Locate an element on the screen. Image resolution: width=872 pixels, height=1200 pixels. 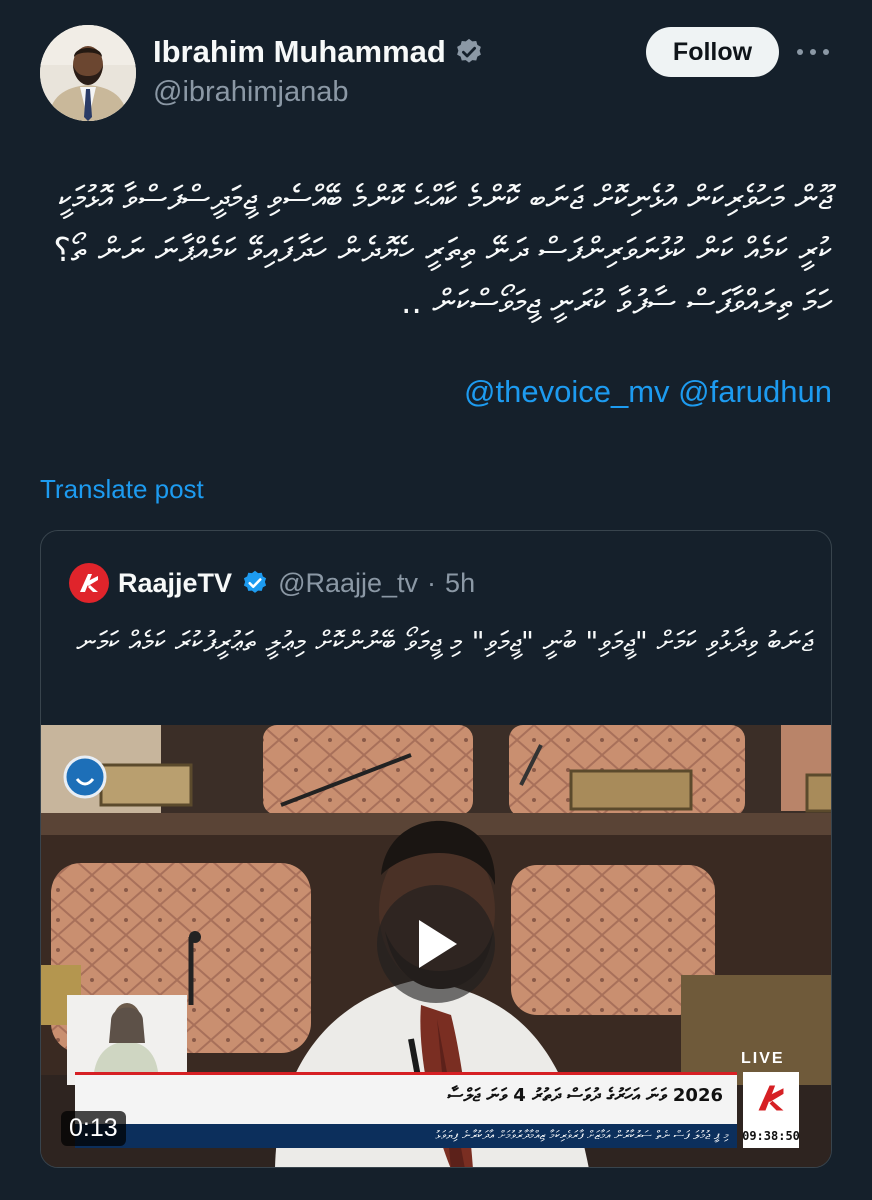
author-name: Ibrahim Muhammad is located at coordinates (299, 52).